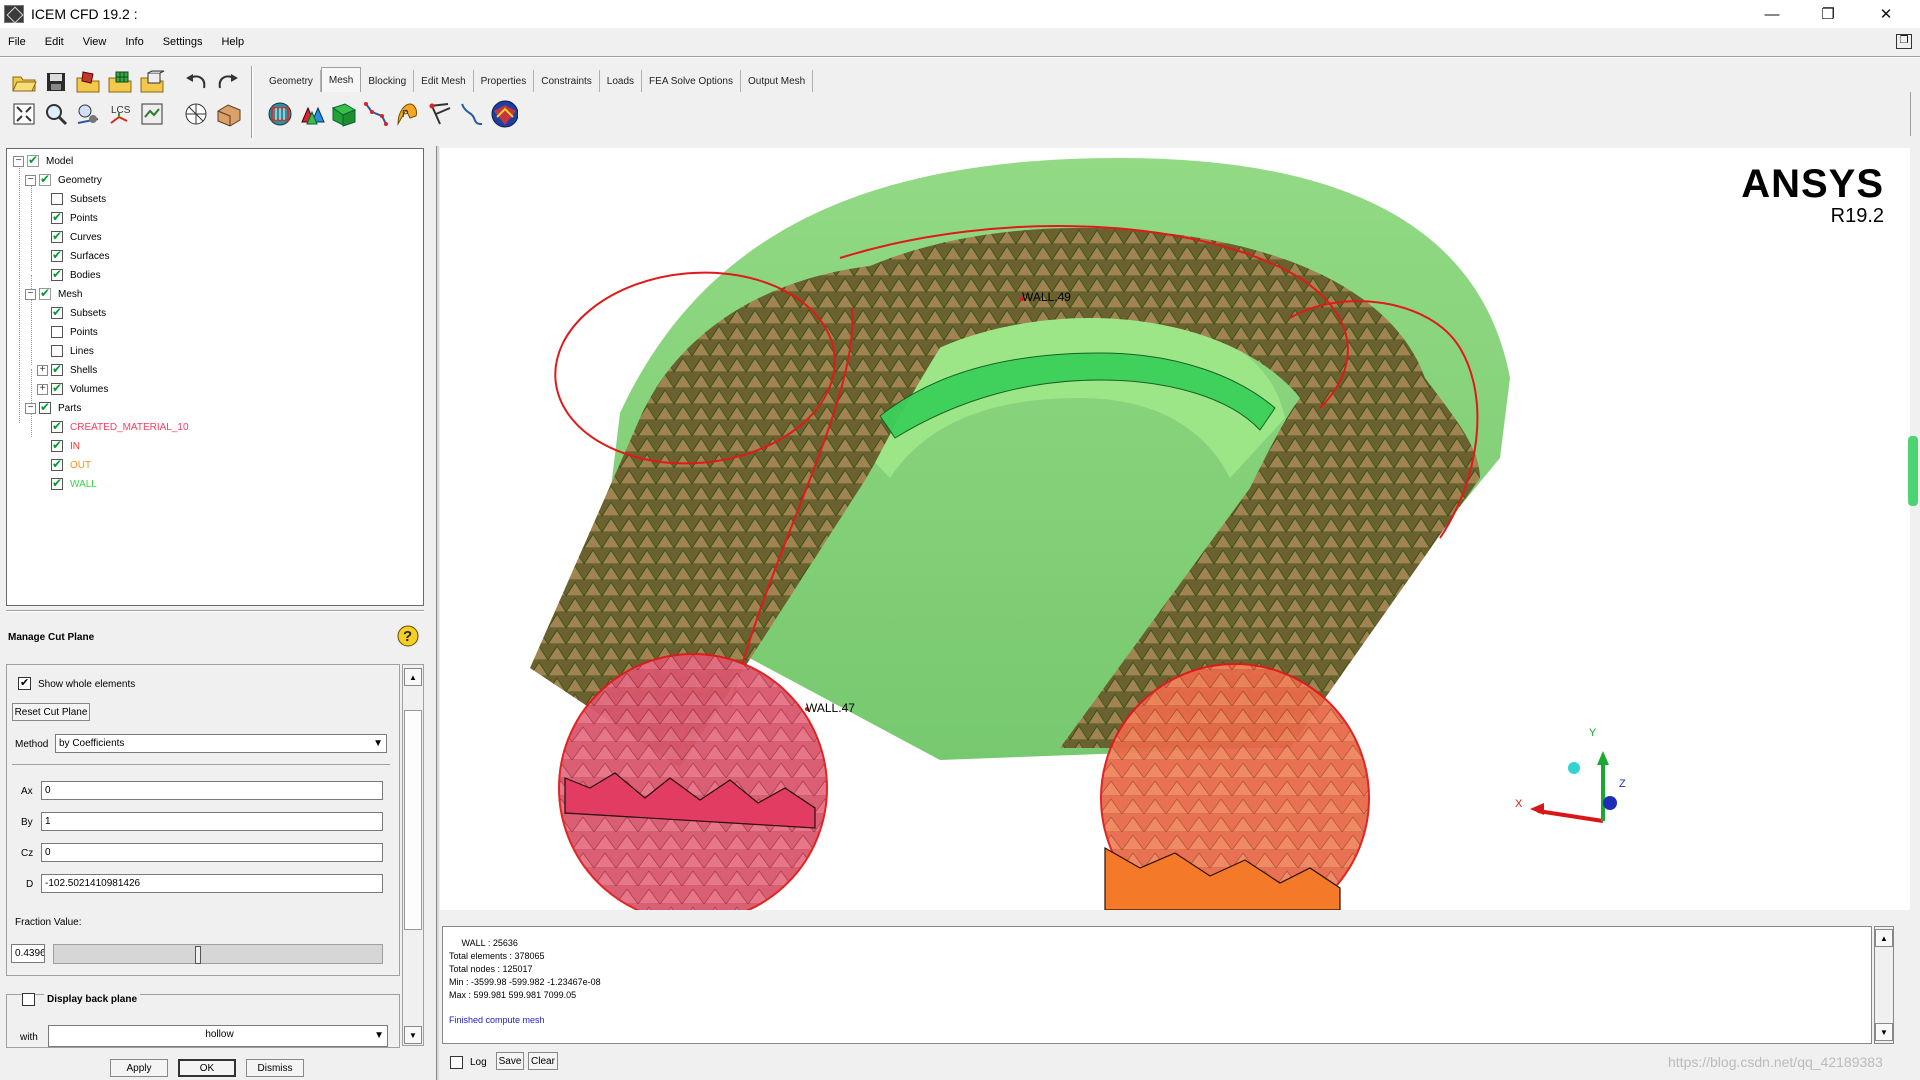 The width and height of the screenshot is (1920, 1080). I want to click on with-select: hollow ▼, so click(218, 1036).